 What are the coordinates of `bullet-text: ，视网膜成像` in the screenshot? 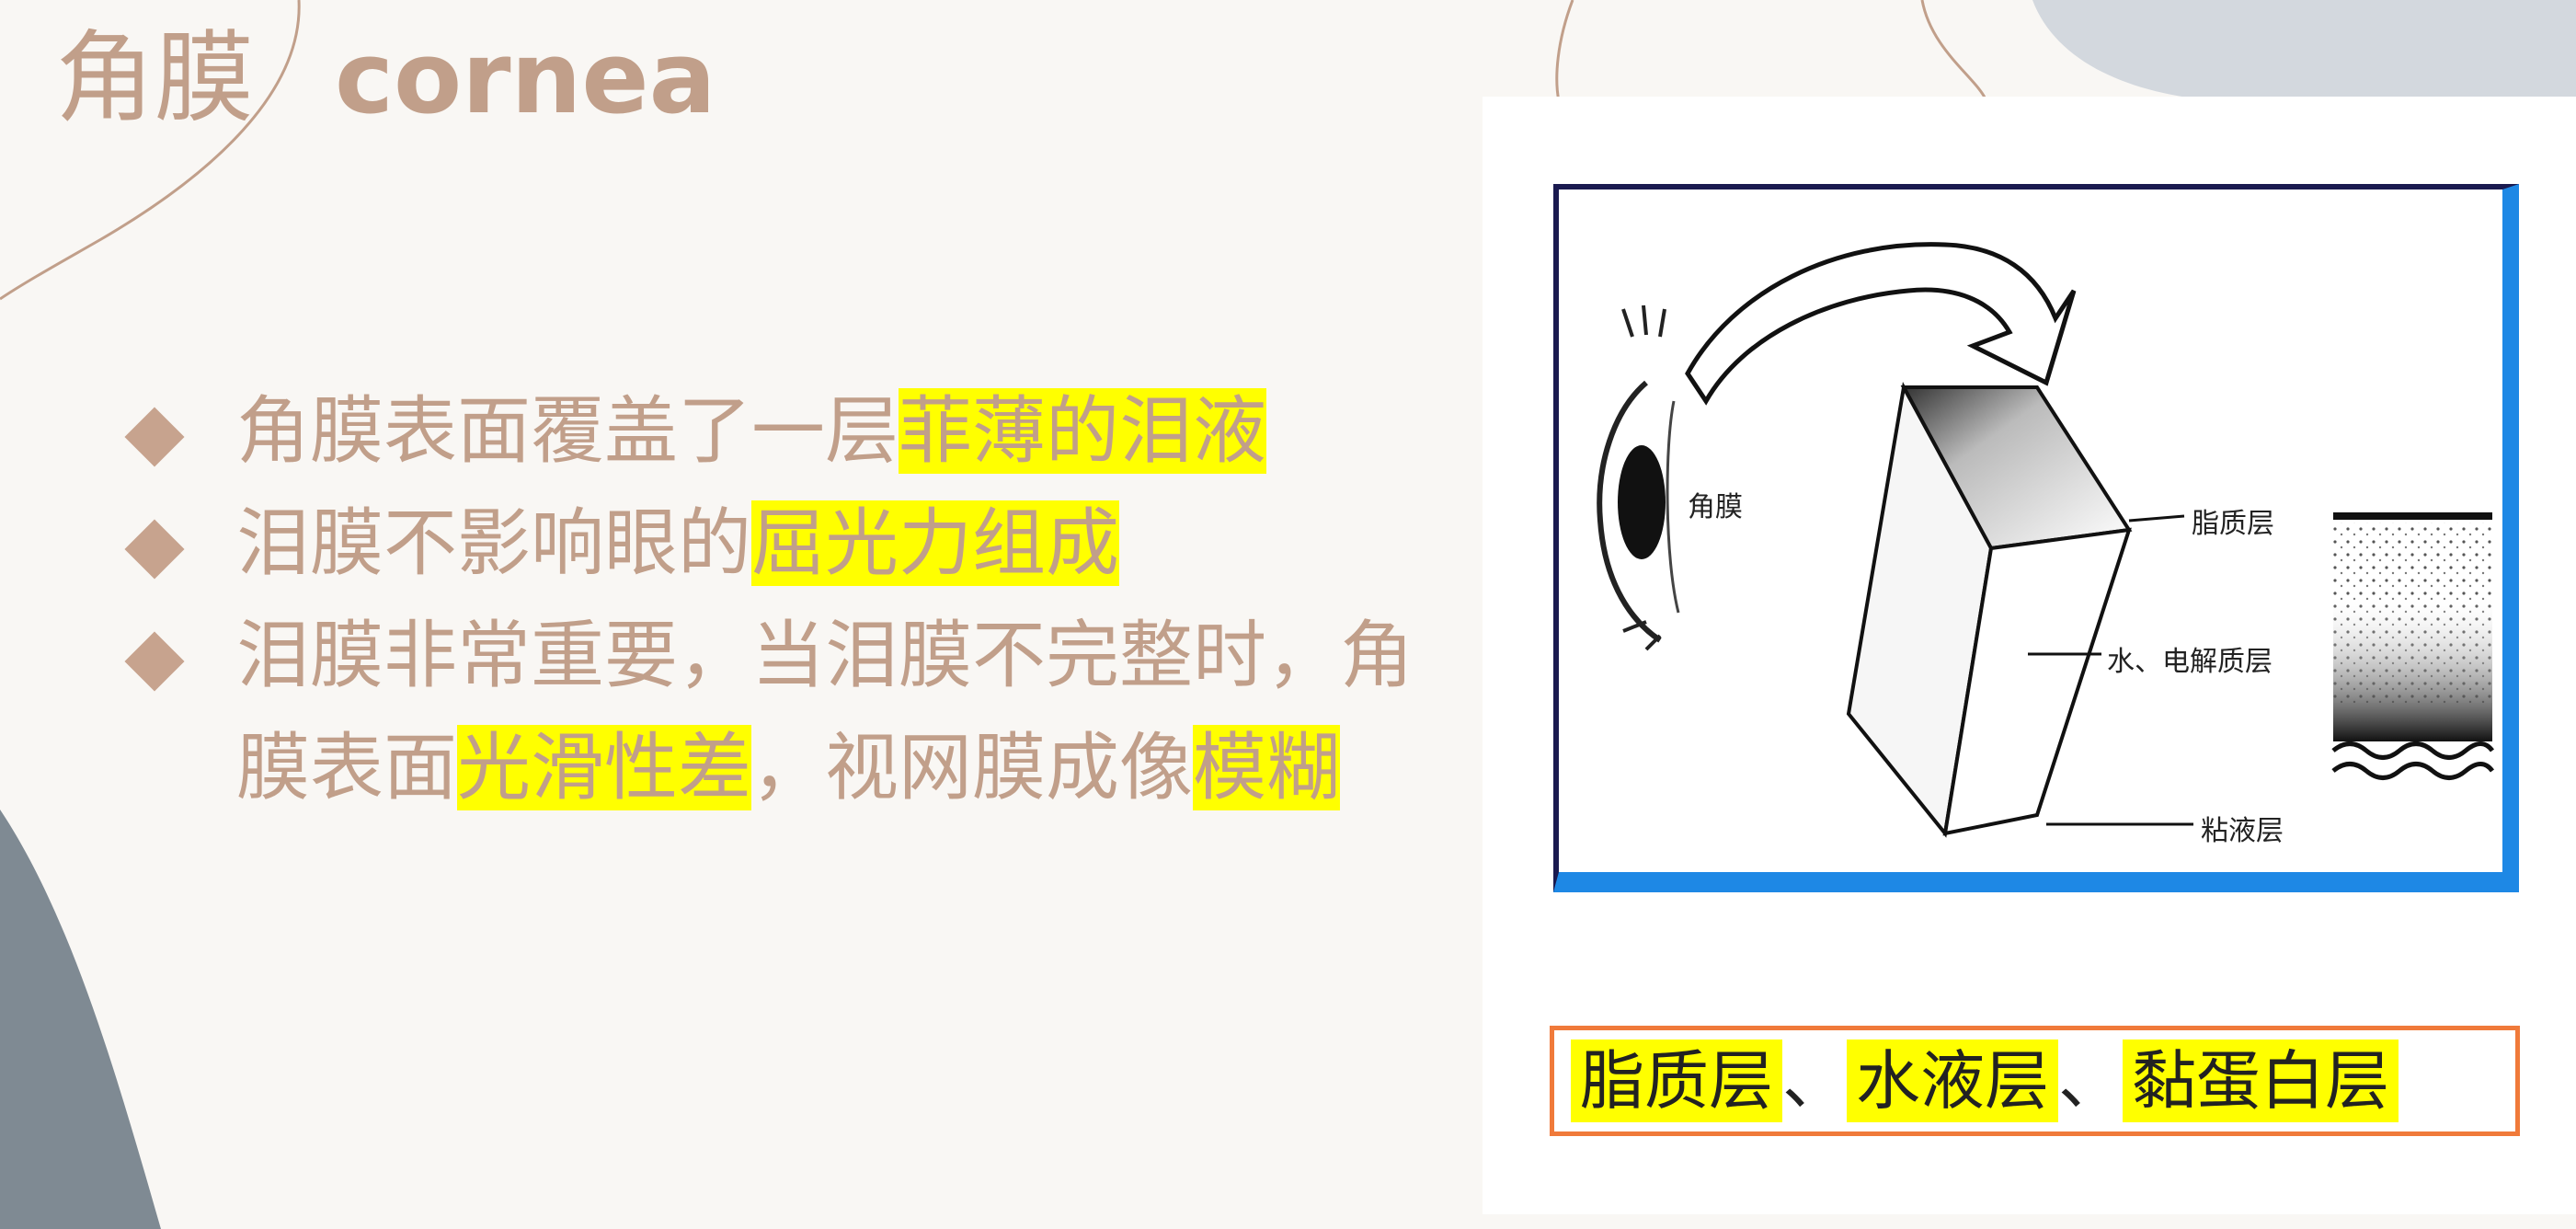 It's located at (972, 767).